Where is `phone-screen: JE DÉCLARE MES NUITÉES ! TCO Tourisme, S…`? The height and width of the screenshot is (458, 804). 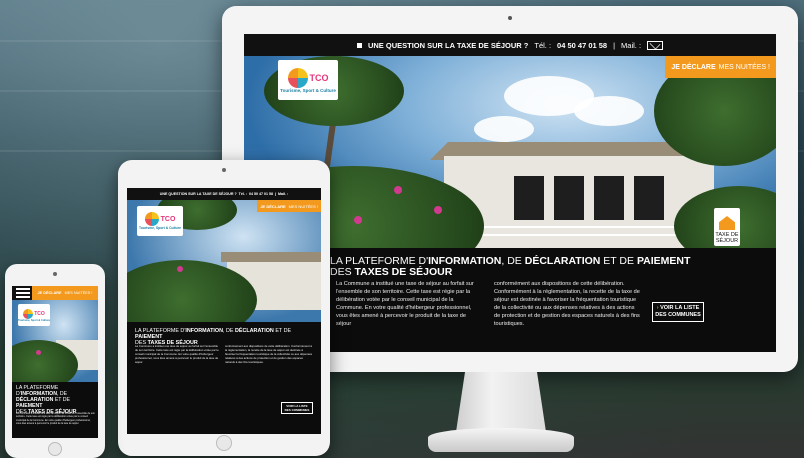
phone-screen: JE DÉCLARE MES NUITÉES ! TCO Tourisme, S… is located at coordinates (55, 362).